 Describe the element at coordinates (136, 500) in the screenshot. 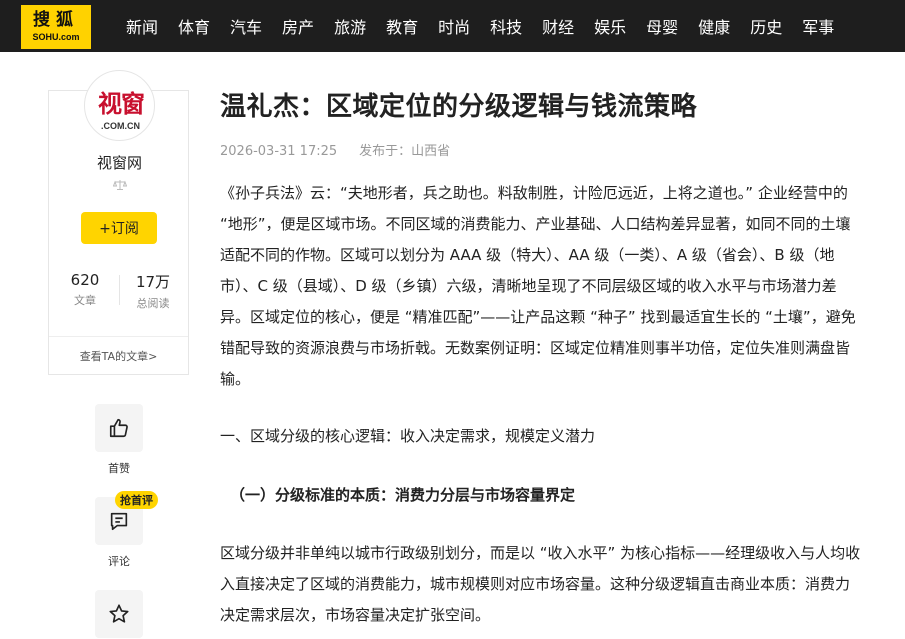

I see `comment-badge: 抢首评` at that location.